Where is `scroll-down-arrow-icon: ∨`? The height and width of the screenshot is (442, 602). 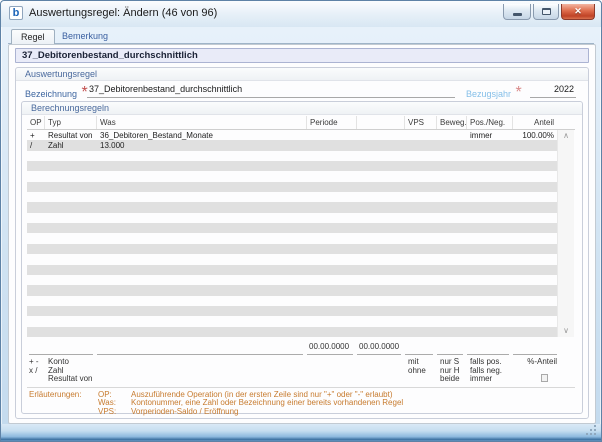 scroll-down-arrow-icon: ∨ is located at coordinates (566, 331).